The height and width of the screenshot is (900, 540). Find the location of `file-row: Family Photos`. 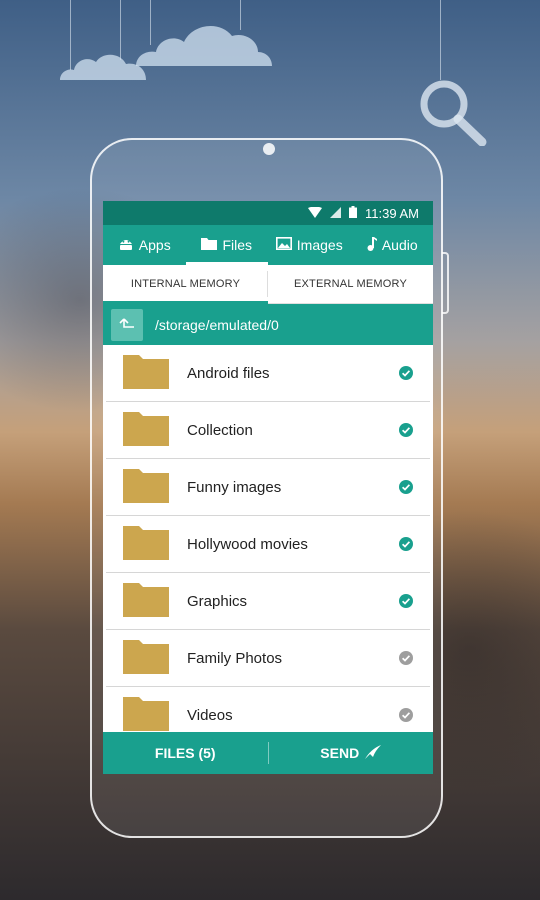

file-row: Family Photos is located at coordinates (268, 658).